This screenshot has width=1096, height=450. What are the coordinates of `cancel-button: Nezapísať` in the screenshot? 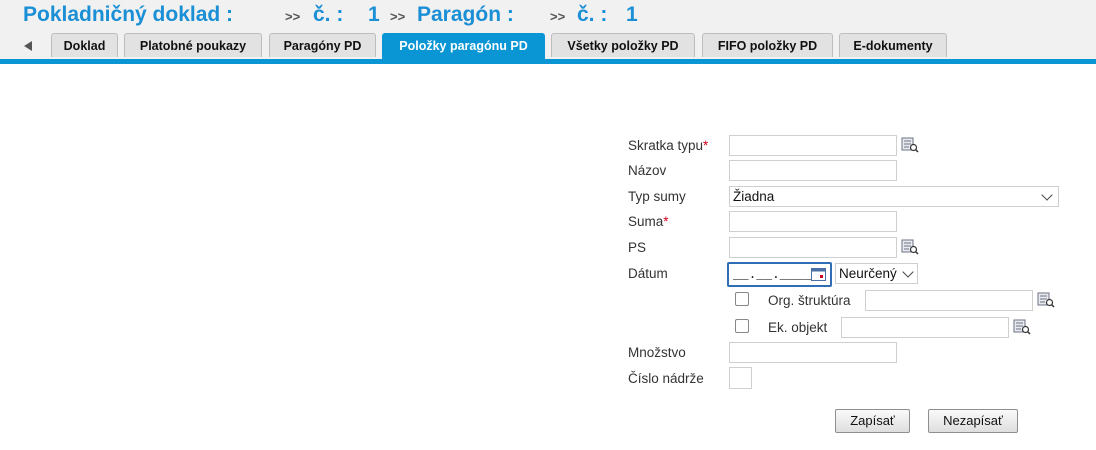 It's located at (973, 421).